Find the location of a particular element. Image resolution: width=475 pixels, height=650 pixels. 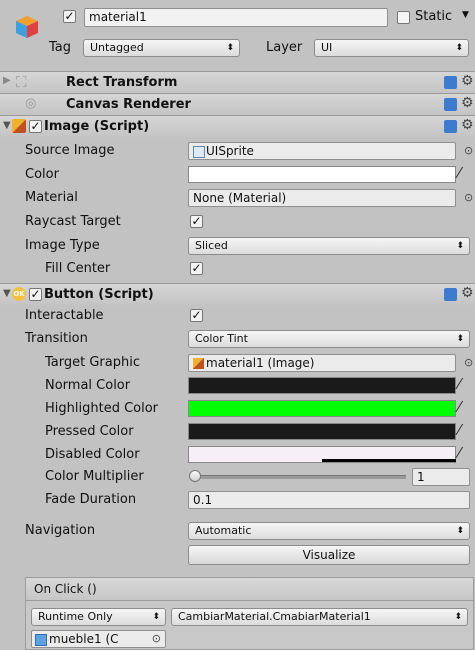

canvas-renderer-title: Canvas Renderer is located at coordinates (128, 104).